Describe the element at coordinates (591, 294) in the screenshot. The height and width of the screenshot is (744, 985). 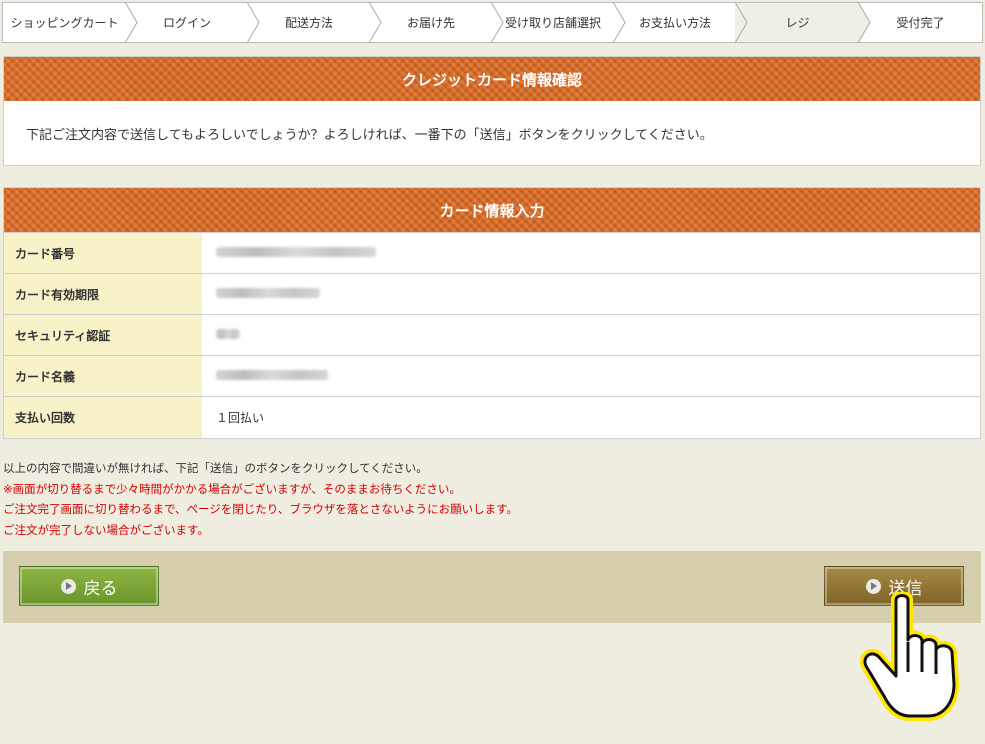
I see `card-expiry-value` at that location.